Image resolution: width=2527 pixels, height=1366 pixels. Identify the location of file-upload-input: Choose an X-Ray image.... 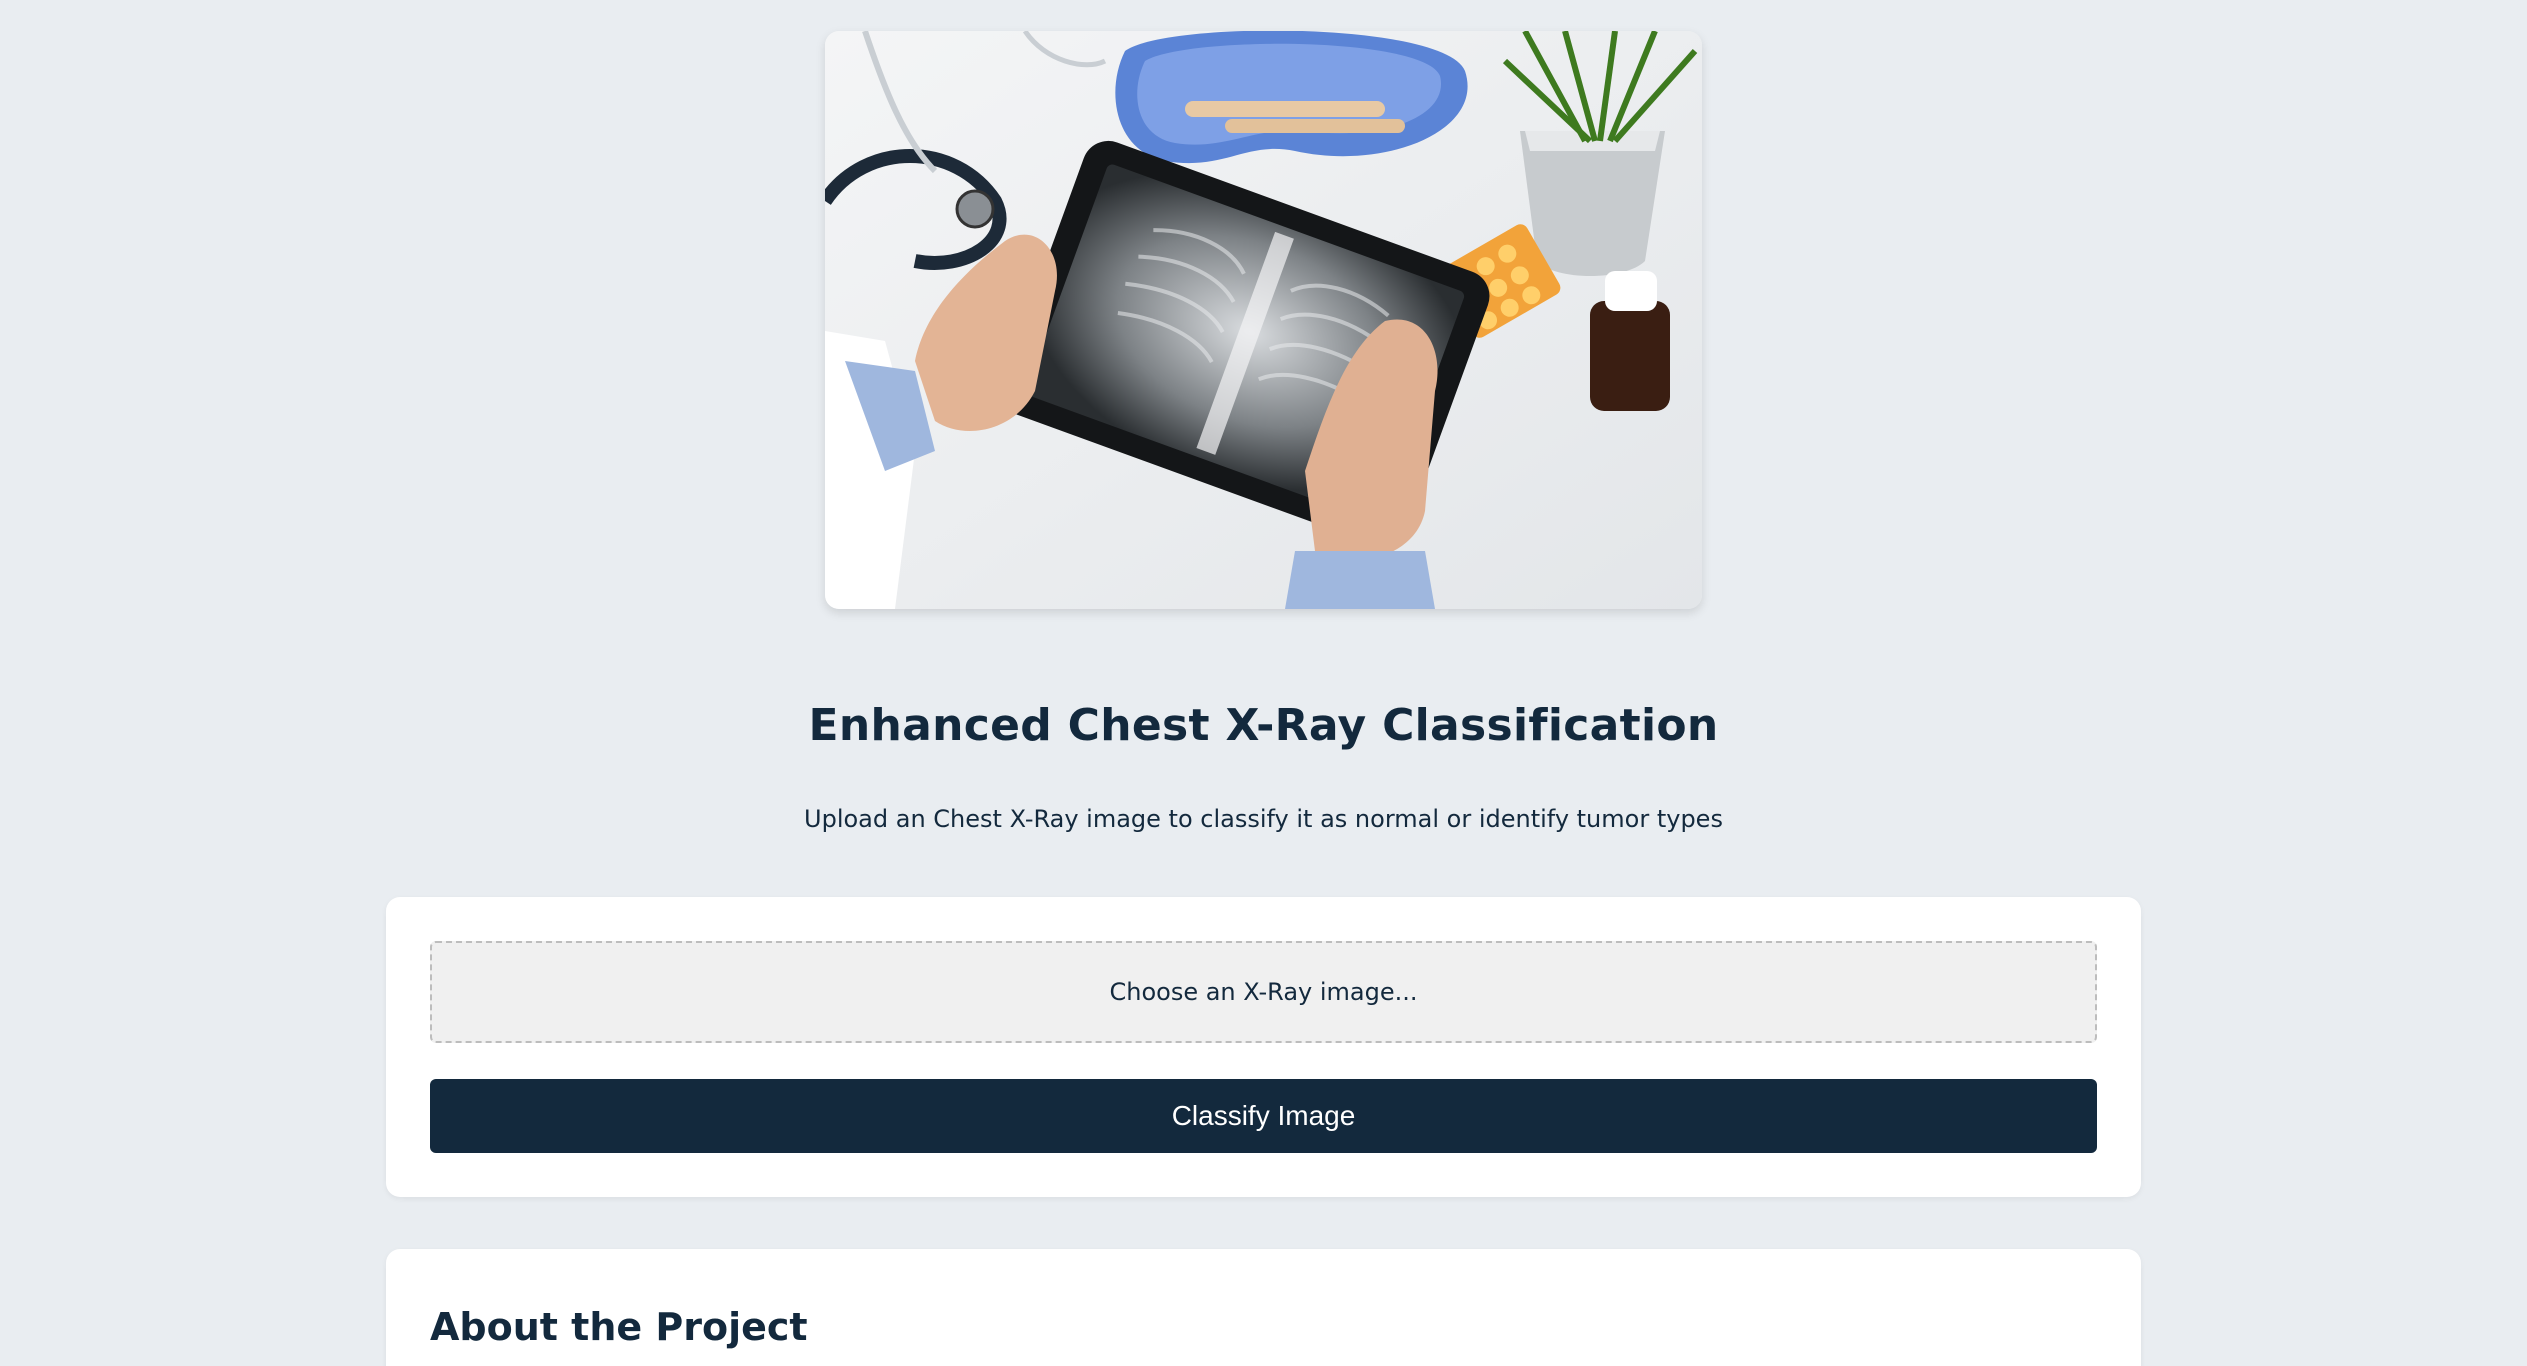
(1263, 992).